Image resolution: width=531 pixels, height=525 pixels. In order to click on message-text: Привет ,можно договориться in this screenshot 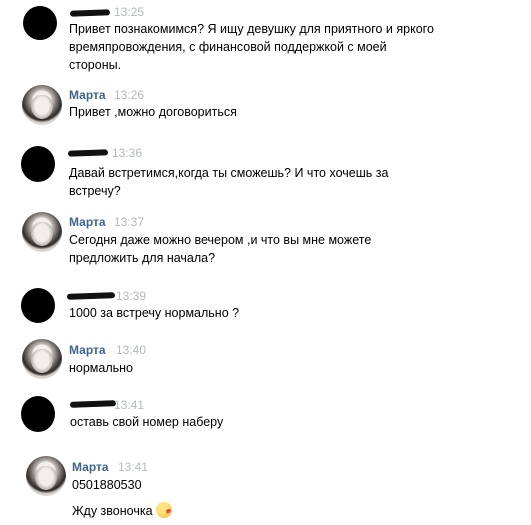, I will do `click(153, 112)`.